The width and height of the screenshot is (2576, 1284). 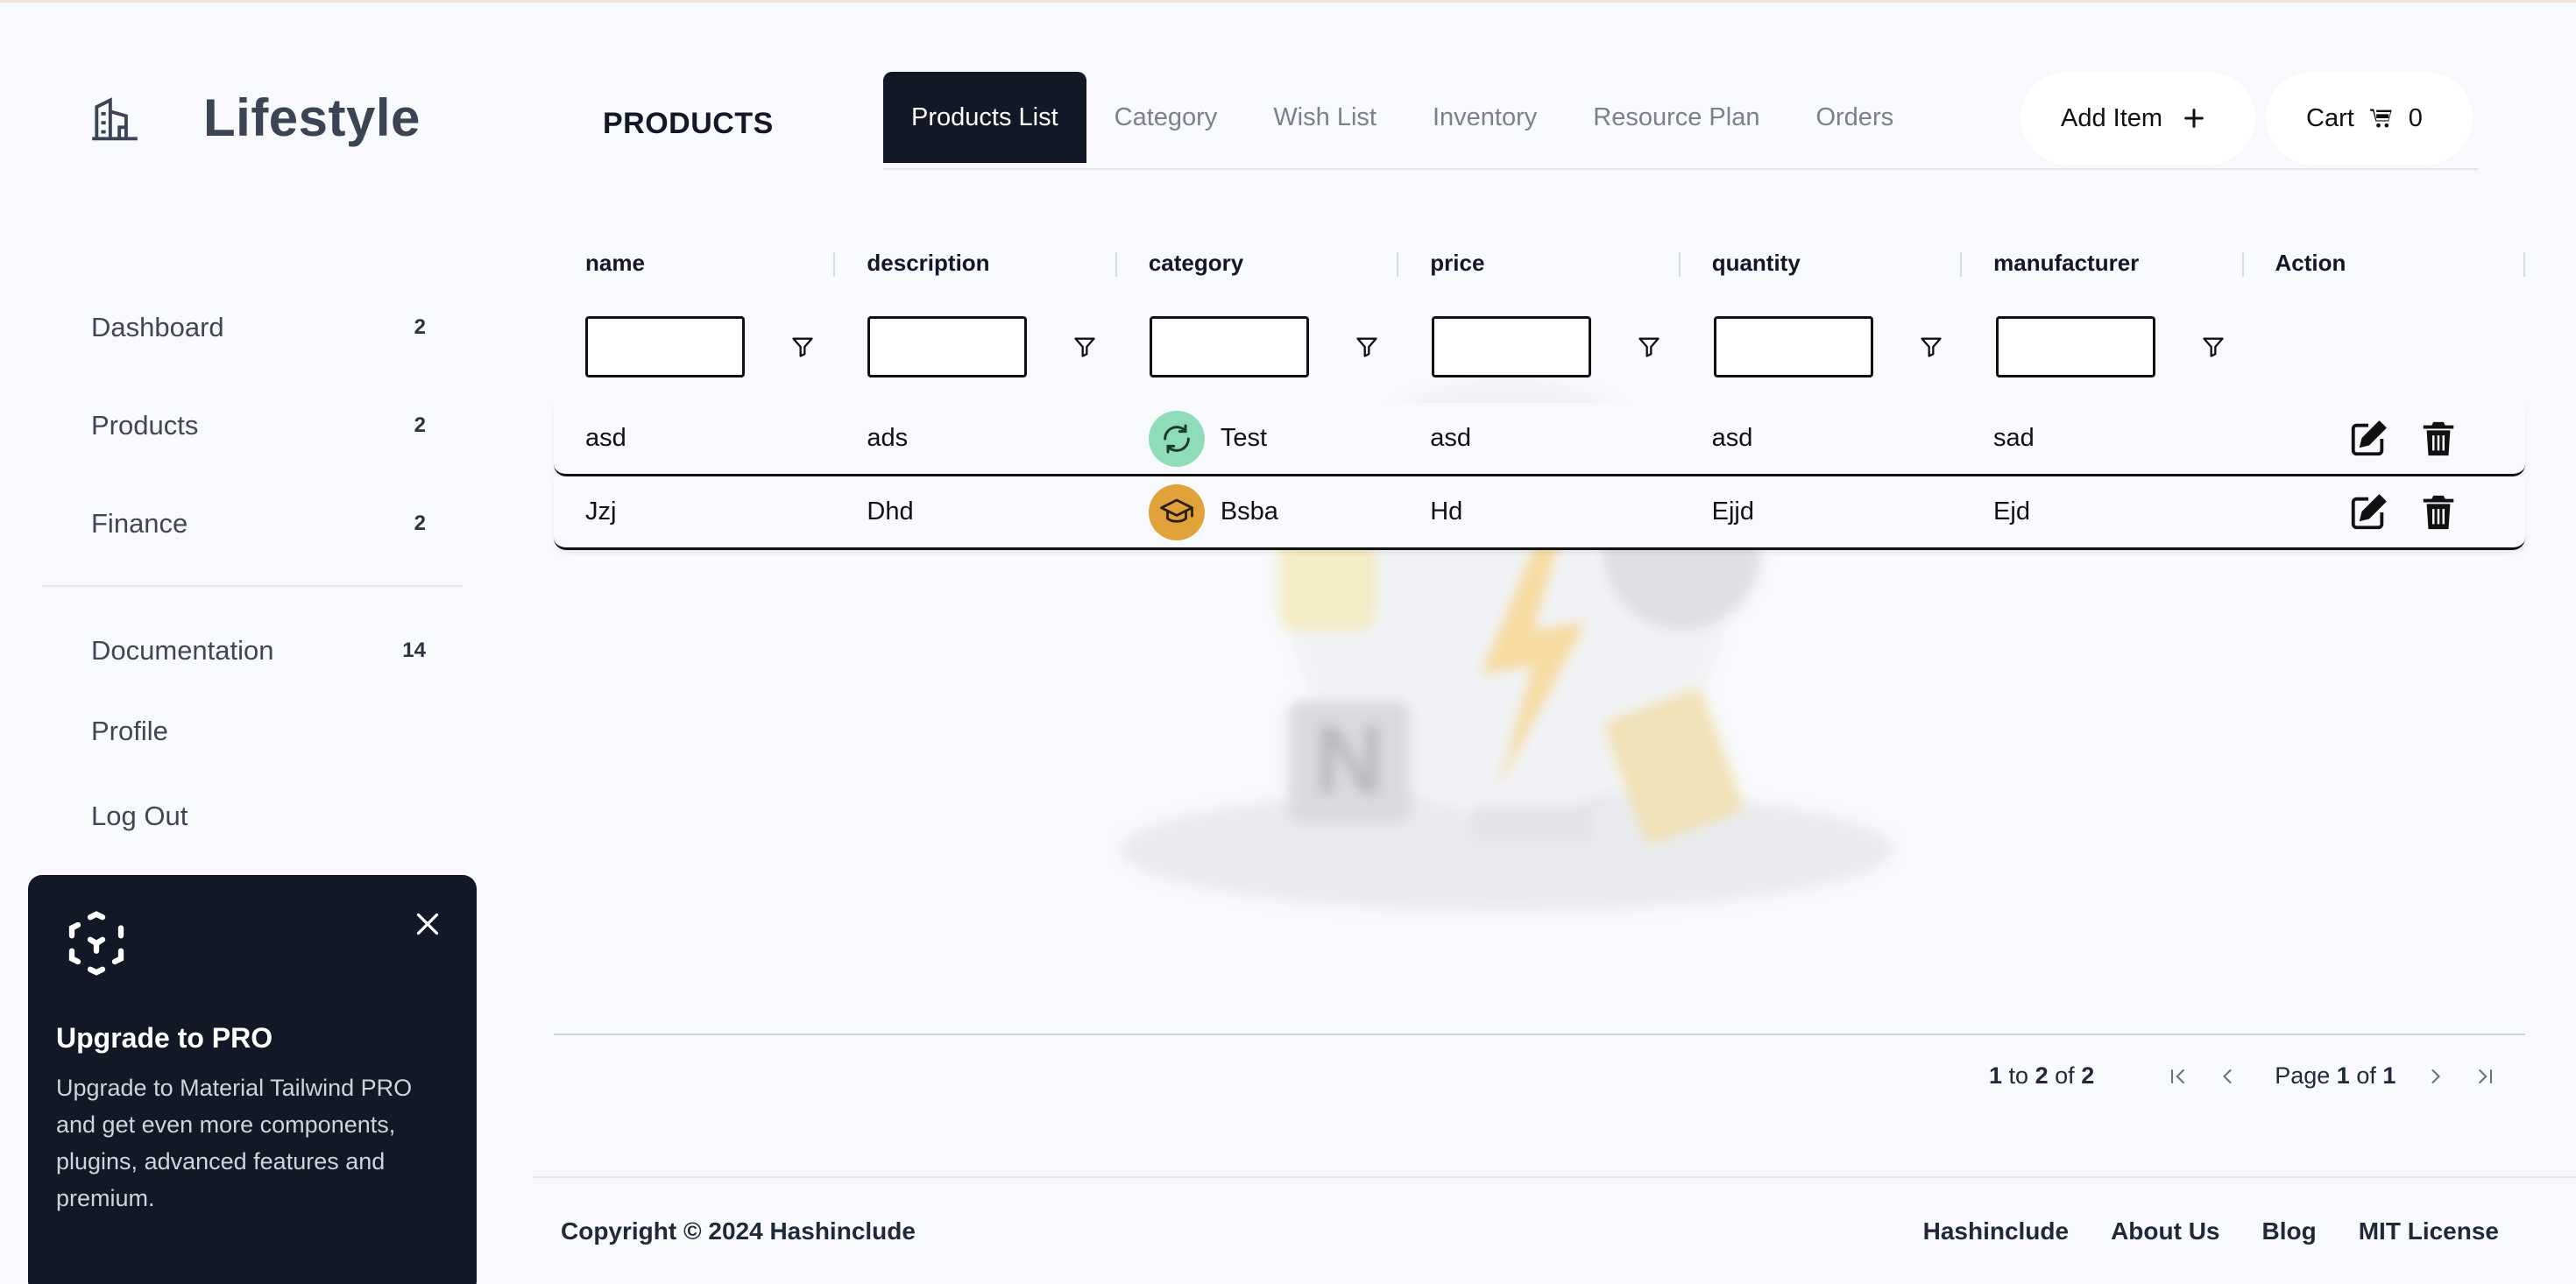 What do you see at coordinates (129, 731) in the screenshot?
I see `sidebar-item-label: Profile` at bounding box center [129, 731].